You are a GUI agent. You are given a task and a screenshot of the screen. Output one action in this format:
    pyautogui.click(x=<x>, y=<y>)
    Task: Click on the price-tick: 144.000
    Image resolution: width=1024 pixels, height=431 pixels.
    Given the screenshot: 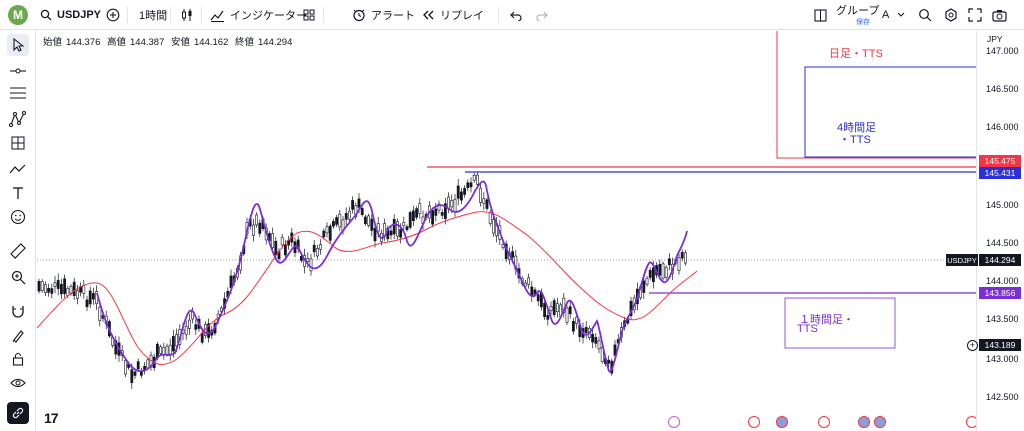 What is the action you would take?
    pyautogui.click(x=1002, y=281)
    